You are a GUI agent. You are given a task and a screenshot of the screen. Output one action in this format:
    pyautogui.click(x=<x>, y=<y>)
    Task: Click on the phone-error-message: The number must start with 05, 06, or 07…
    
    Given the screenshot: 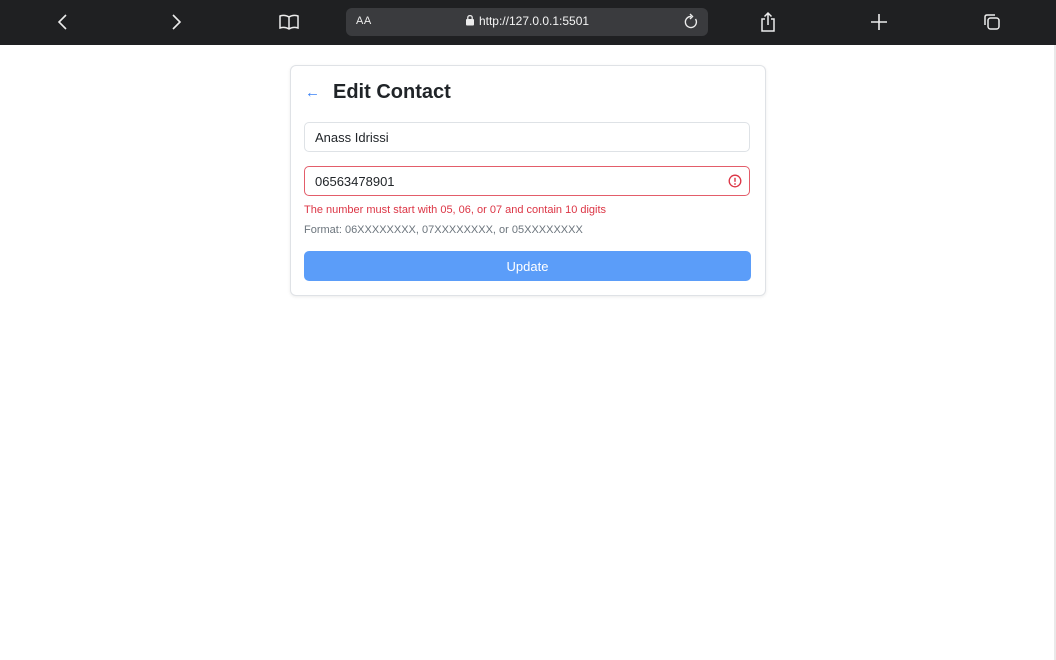 What is the action you would take?
    pyautogui.click(x=455, y=210)
    